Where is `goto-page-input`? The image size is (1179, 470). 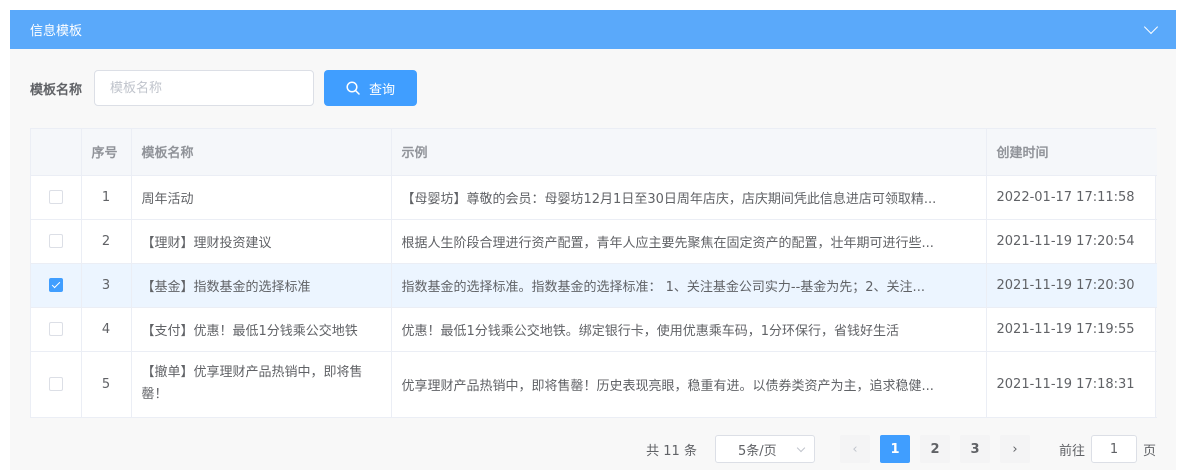
goto-page-input is located at coordinates (1113, 449).